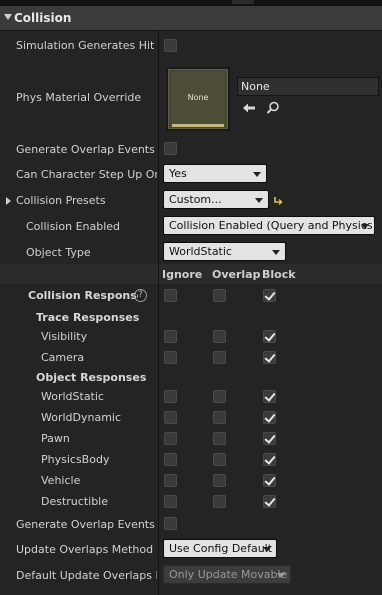 The width and height of the screenshot is (382, 595). Describe the element at coordinates (63, 357) in the screenshot. I see `trace-response-label: Camera` at that location.